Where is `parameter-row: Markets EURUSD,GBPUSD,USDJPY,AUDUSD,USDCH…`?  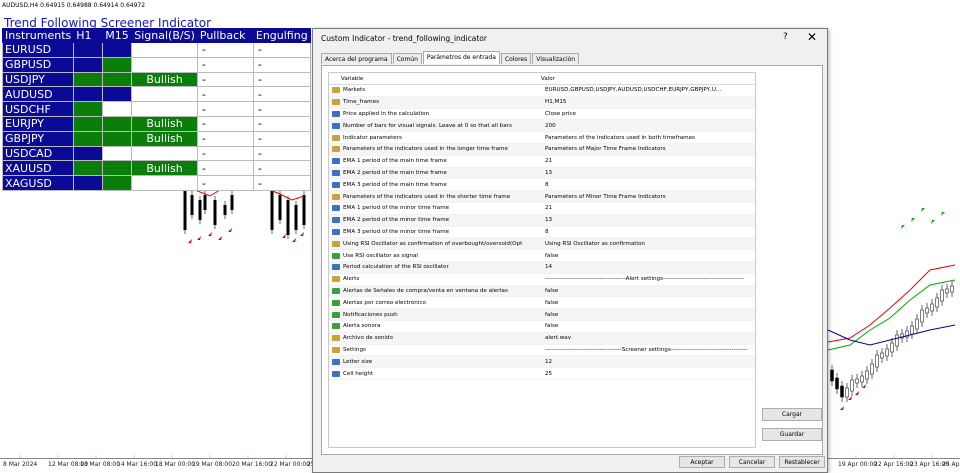
parameter-row: Markets EURUSD,GBPUSD,USDJPY,AUDUSD,USDCH… is located at coordinates (542, 91).